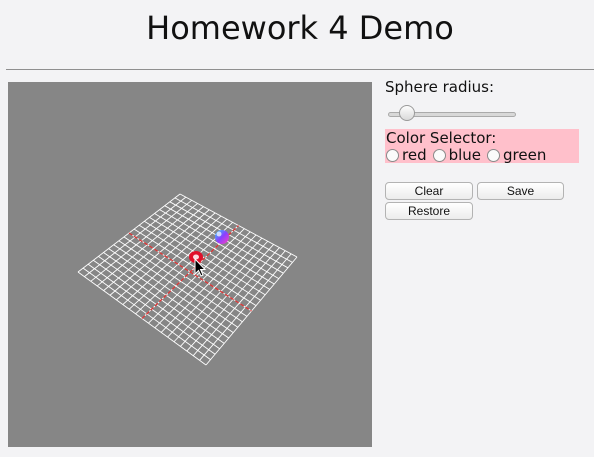  I want to click on save-button: Save, so click(520, 191).